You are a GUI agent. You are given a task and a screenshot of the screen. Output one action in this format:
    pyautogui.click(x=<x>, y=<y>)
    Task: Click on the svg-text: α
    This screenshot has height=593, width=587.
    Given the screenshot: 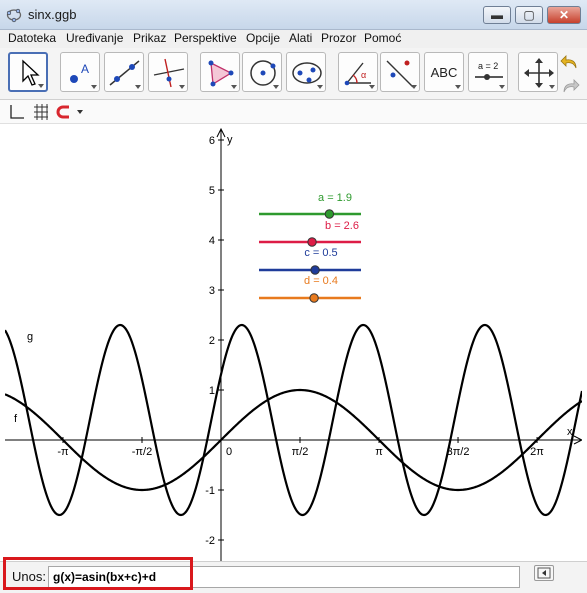 What is the action you would take?
    pyautogui.click(x=363, y=75)
    